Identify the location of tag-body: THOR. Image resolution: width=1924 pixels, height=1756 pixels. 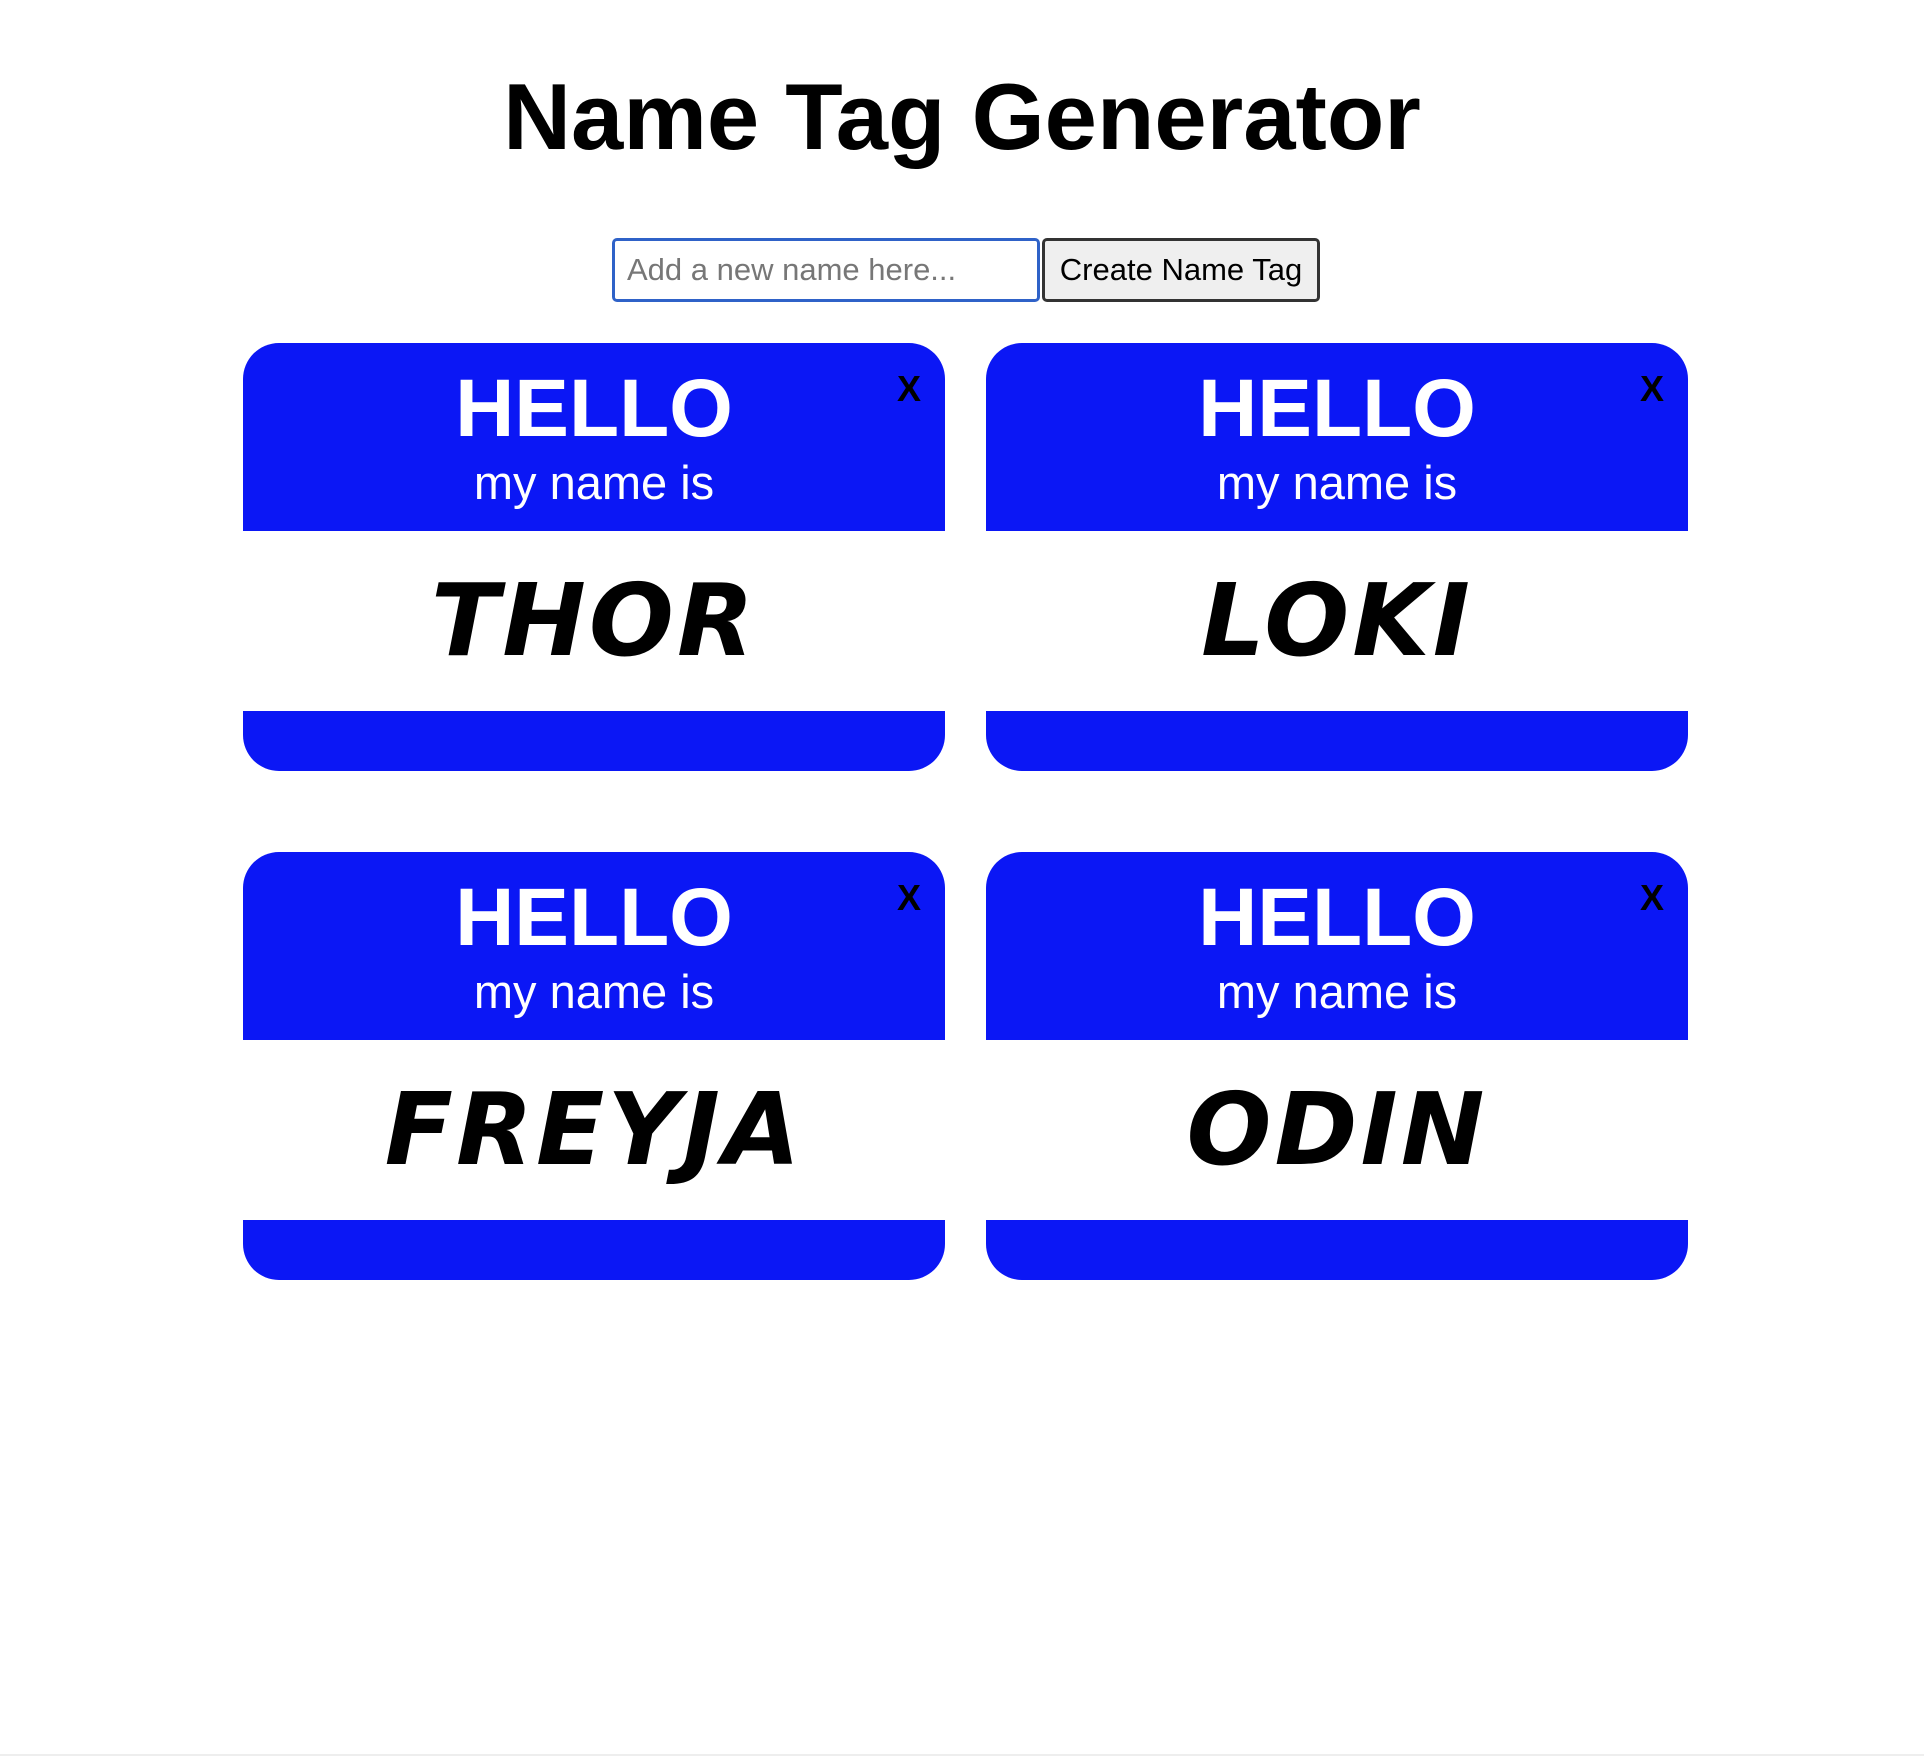
(594, 621).